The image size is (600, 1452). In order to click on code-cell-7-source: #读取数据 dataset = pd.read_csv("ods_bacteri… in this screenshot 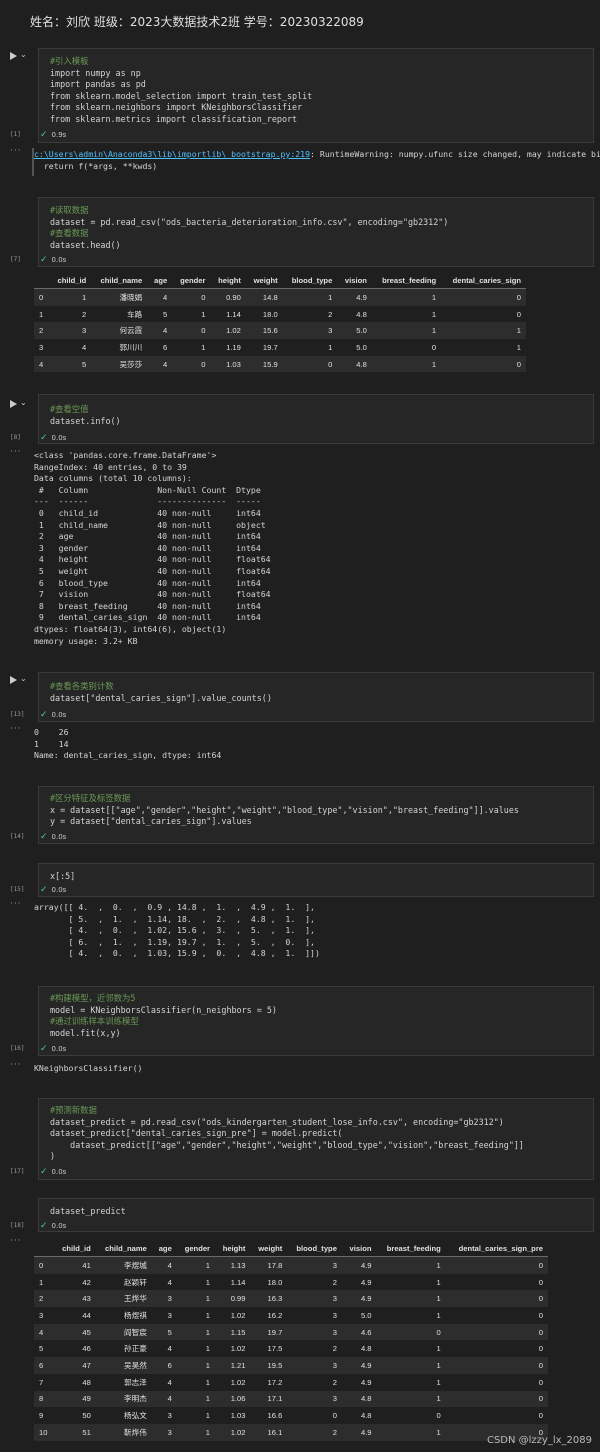, I will do `click(249, 228)`.